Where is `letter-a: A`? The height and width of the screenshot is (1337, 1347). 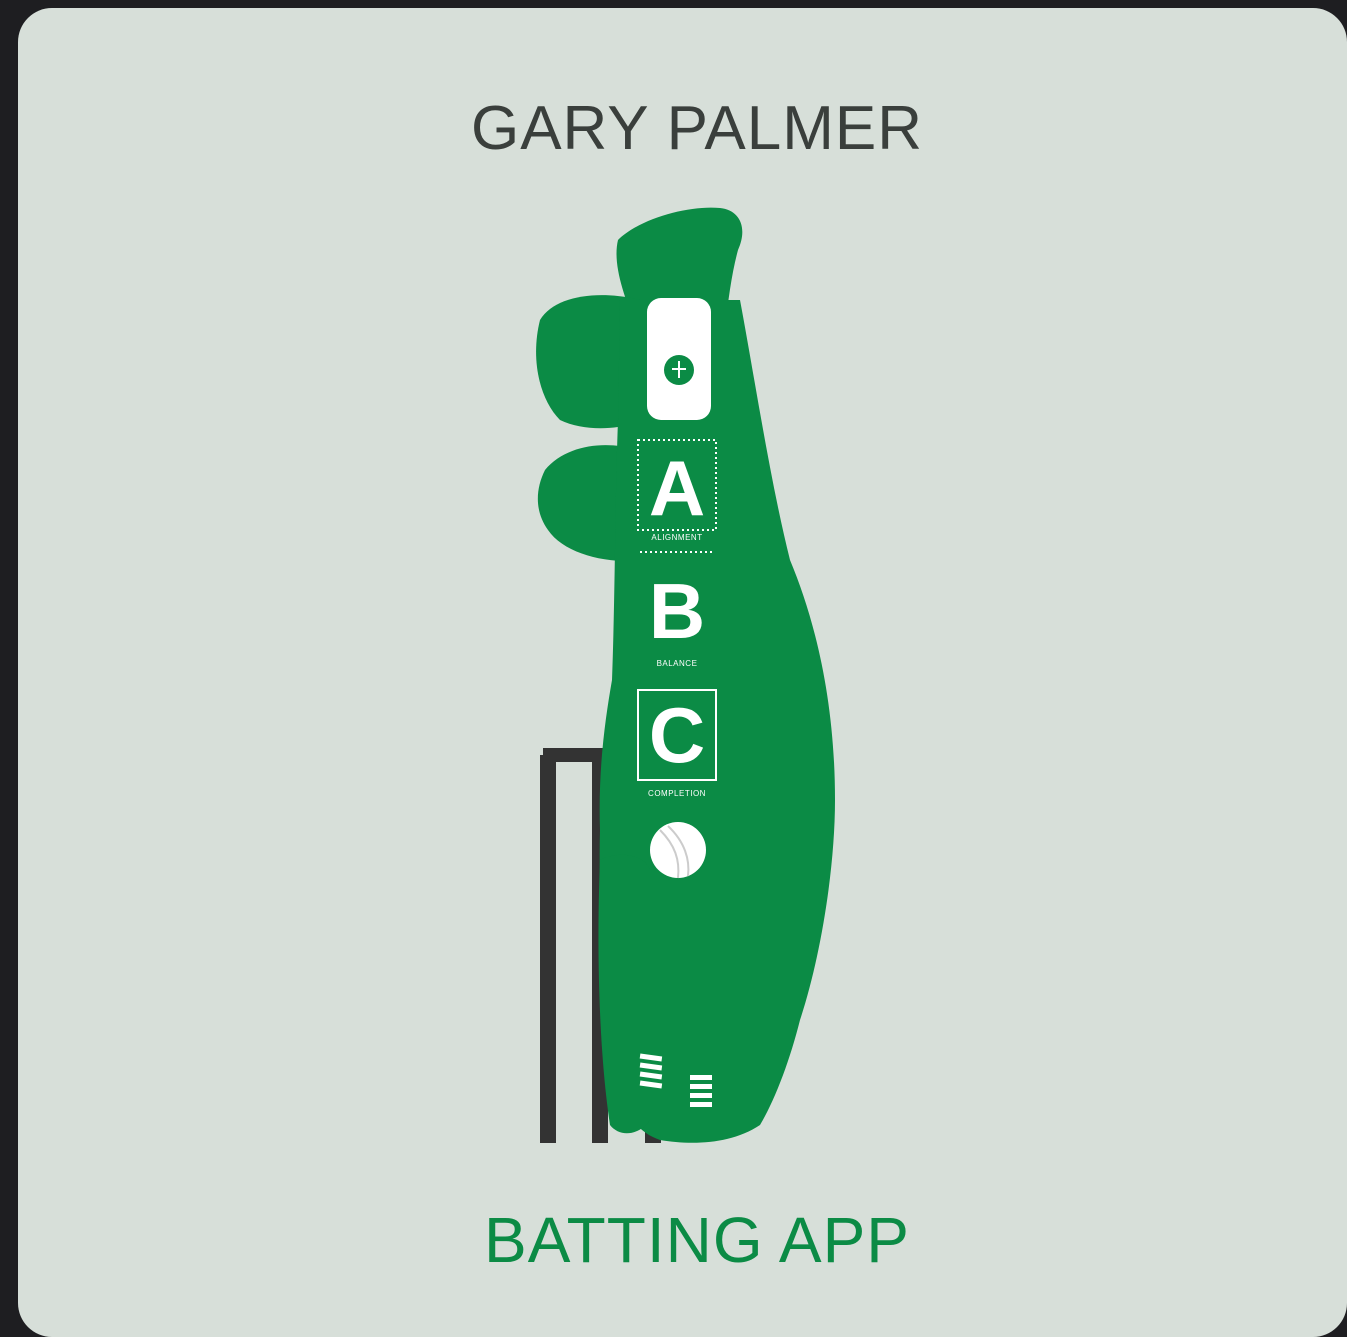
letter-a: A is located at coordinates (677, 488).